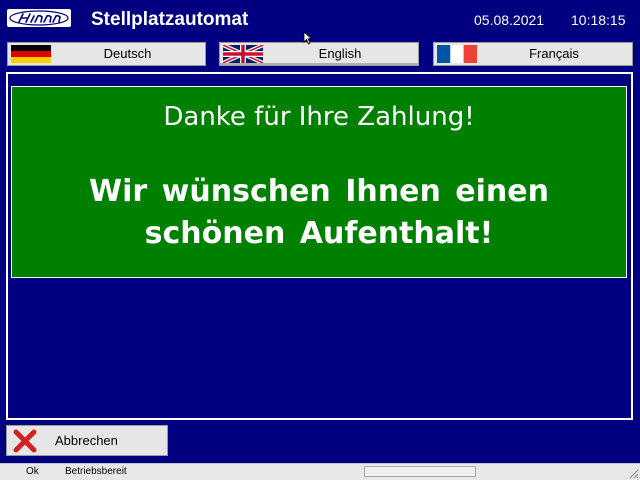 This screenshot has width=640, height=480. I want to click on logo-graphic, so click(39, 18).